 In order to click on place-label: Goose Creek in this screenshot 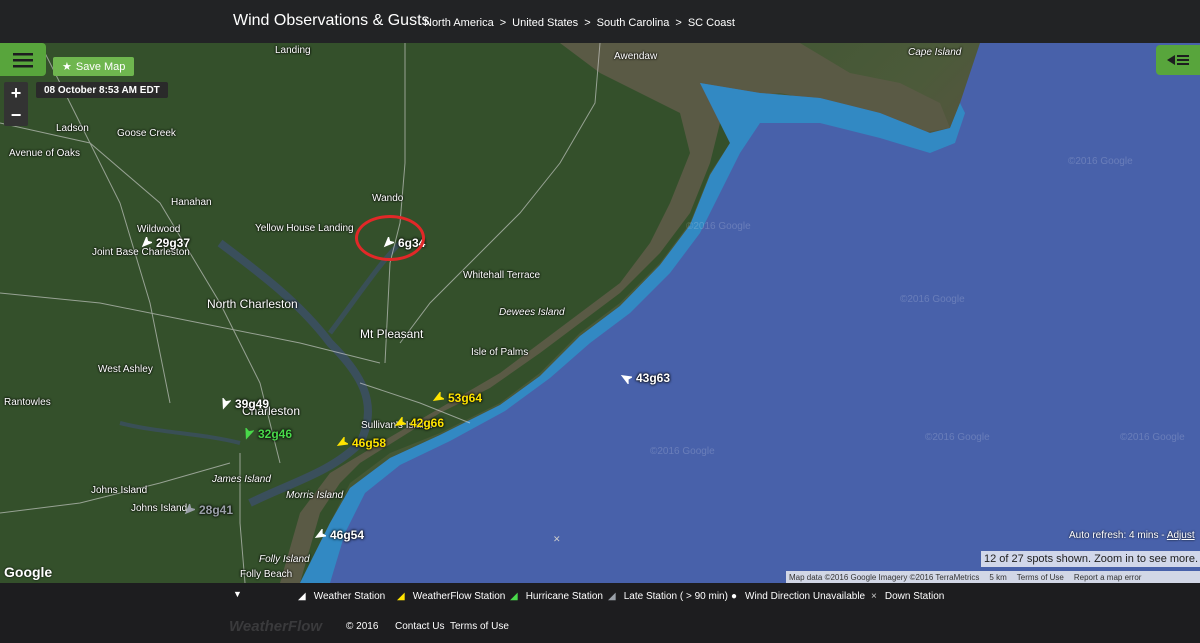, I will do `click(146, 133)`.